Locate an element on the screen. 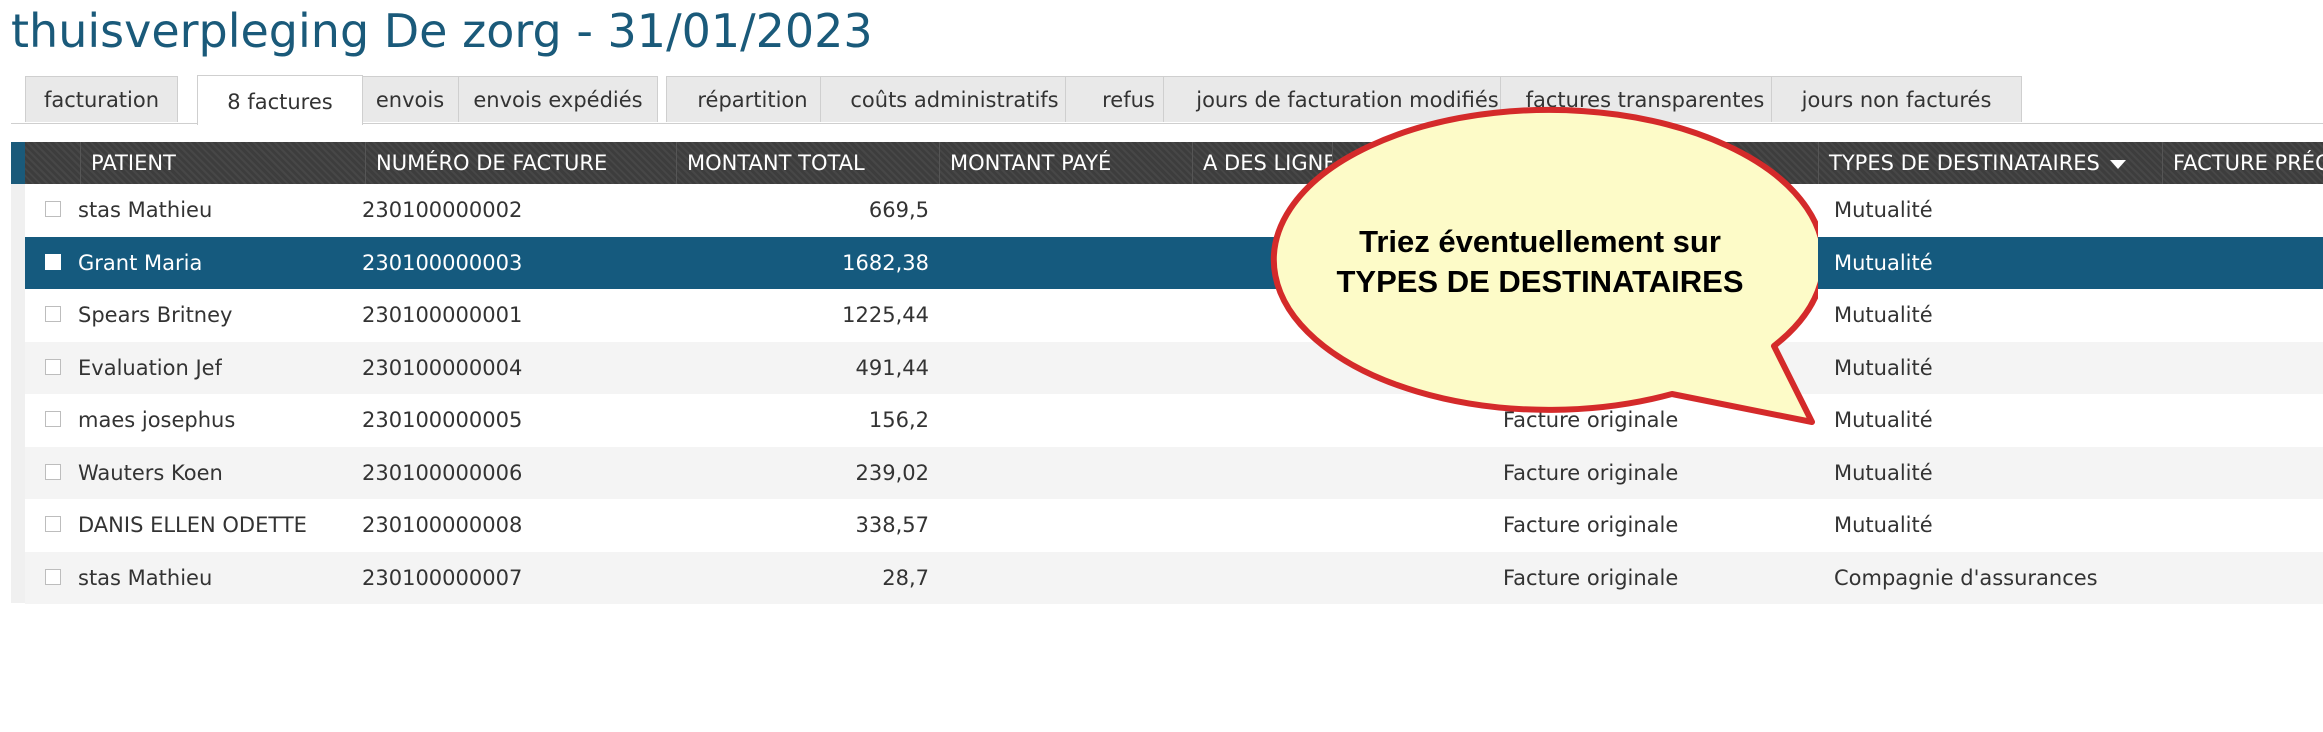  grid-left-stripe is located at coordinates (18, 372).